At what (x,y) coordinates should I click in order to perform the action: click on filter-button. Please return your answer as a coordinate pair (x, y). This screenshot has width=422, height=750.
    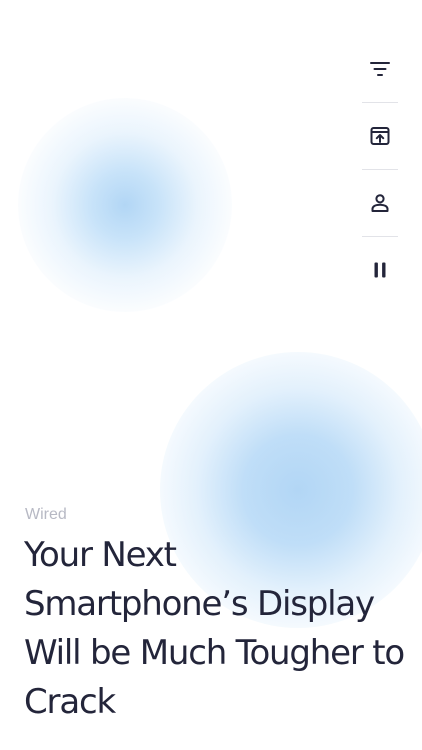
    Looking at the image, I should click on (380, 69).